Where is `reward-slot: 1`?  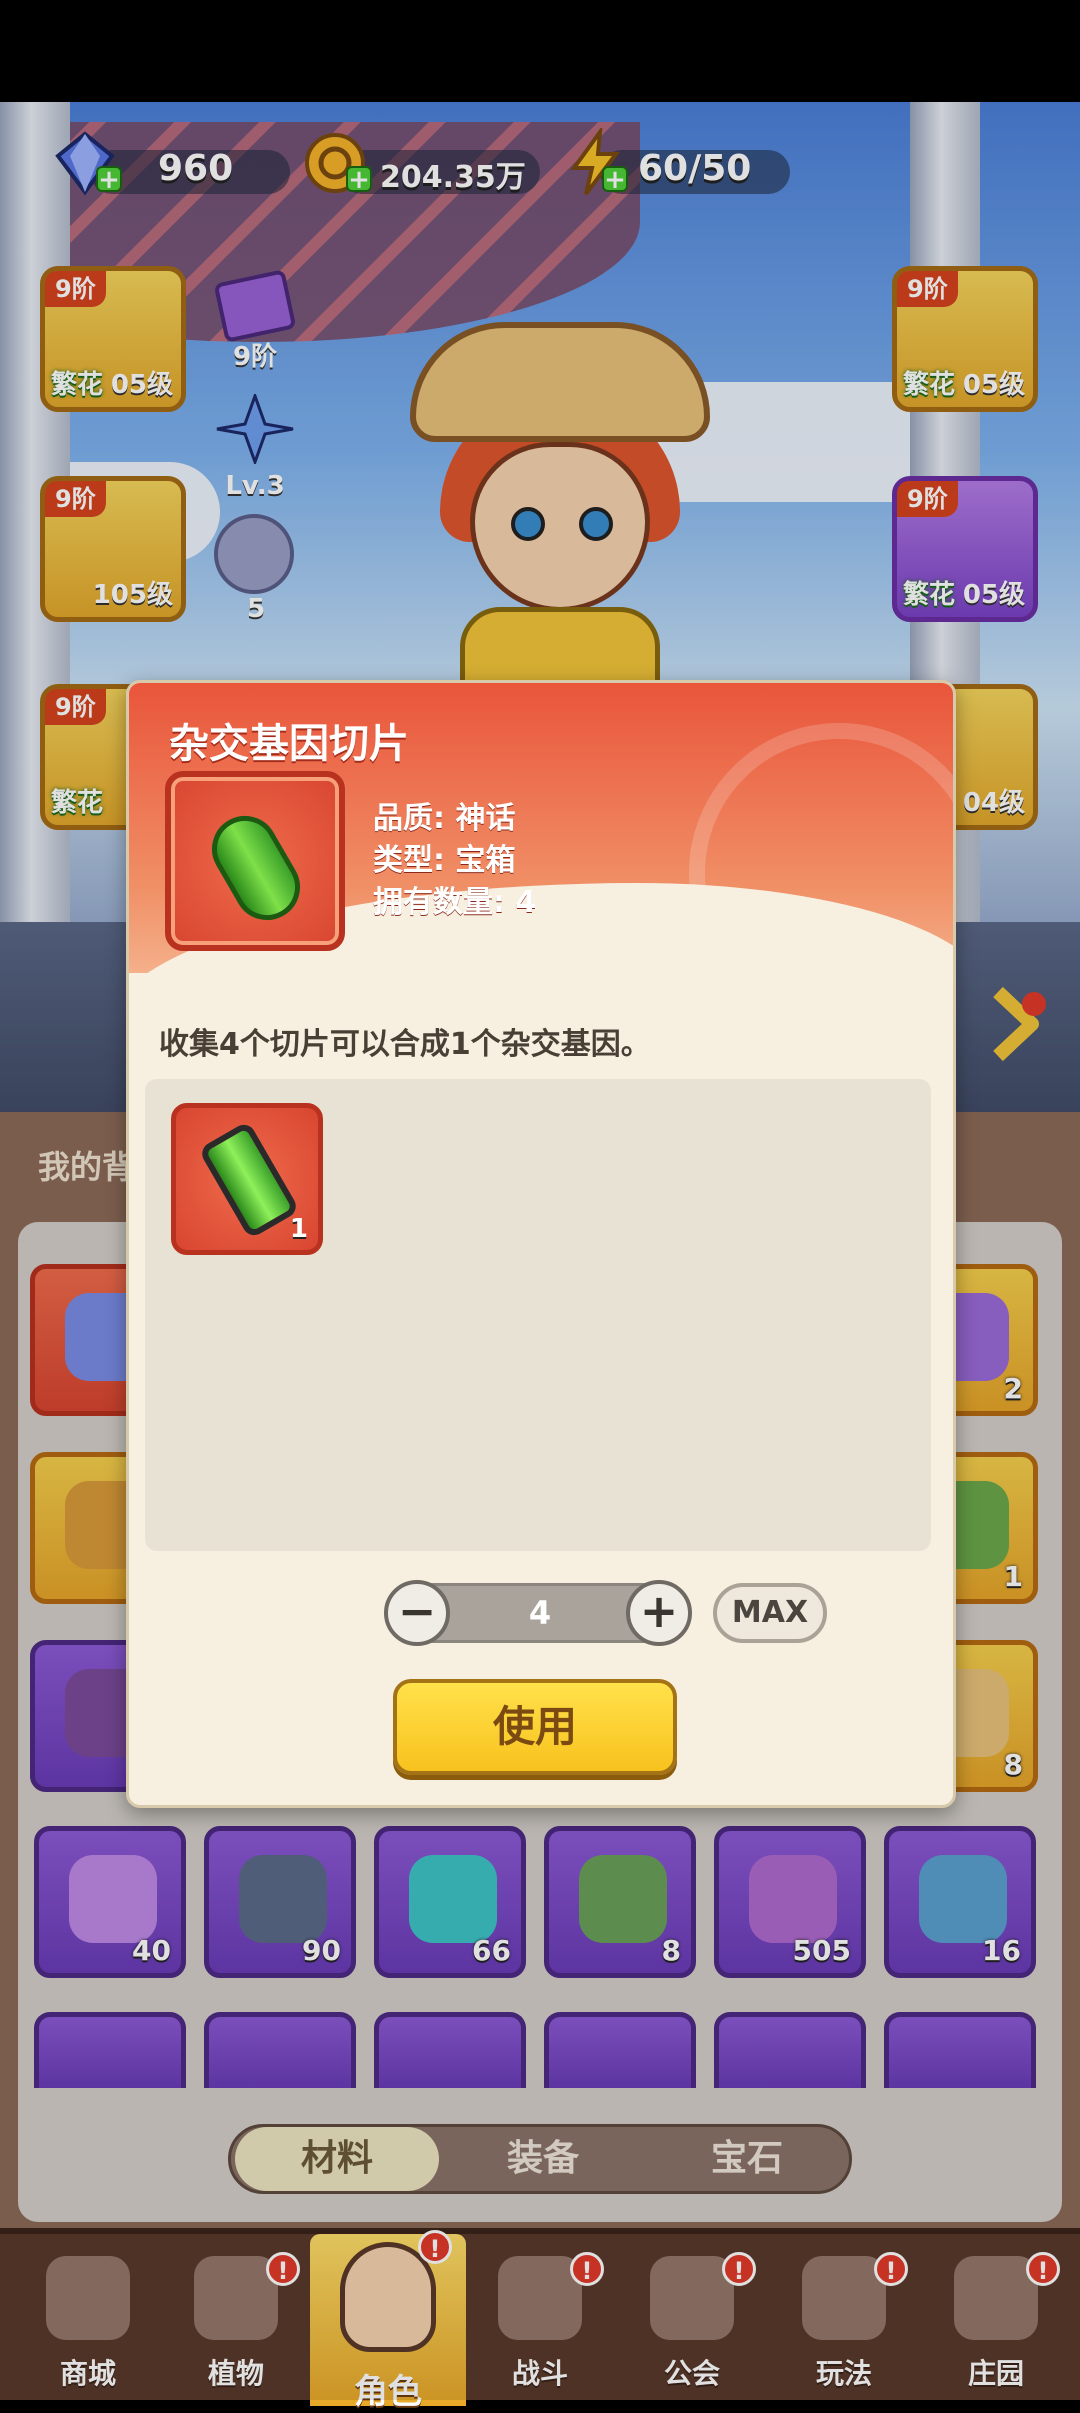 reward-slot: 1 is located at coordinates (247, 1179).